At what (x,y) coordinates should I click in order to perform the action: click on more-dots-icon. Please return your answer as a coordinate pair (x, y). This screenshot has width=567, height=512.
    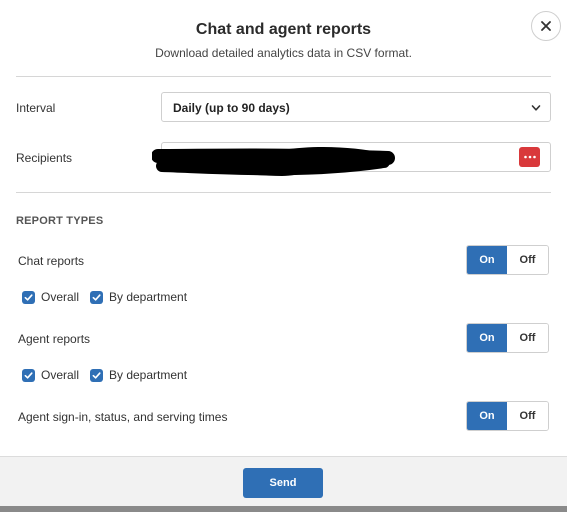
    Looking at the image, I should click on (529, 157).